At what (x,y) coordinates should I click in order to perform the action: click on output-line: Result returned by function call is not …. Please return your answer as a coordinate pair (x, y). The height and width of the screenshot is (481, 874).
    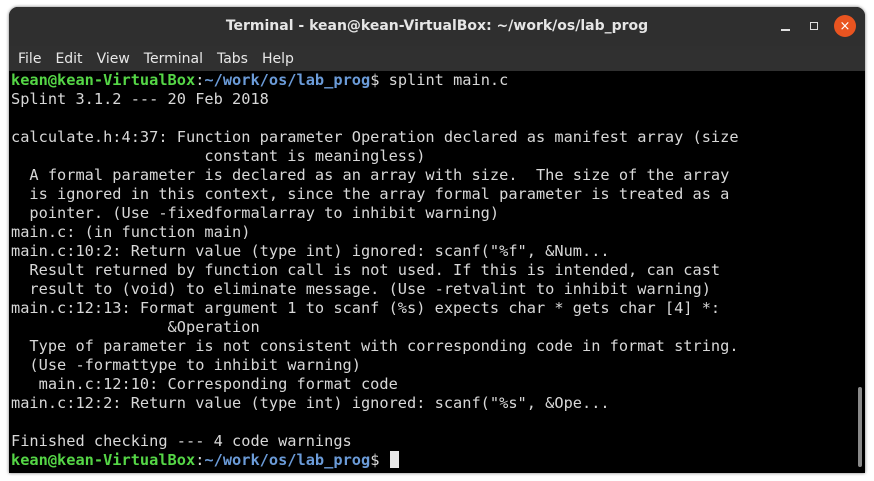
    Looking at the image, I should click on (366, 270).